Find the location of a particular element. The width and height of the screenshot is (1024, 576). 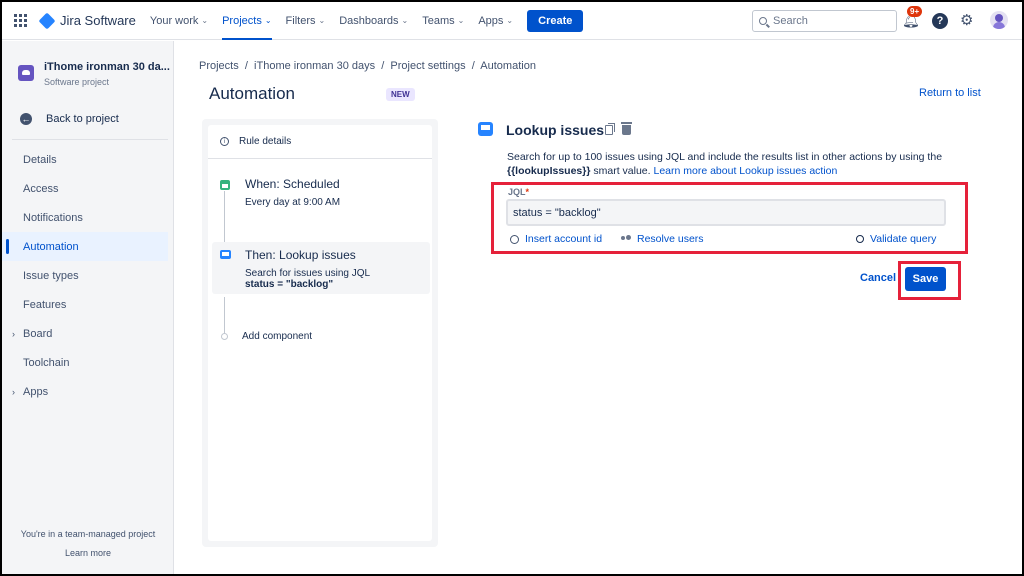

nav-label: Dashboards is located at coordinates (369, 20).